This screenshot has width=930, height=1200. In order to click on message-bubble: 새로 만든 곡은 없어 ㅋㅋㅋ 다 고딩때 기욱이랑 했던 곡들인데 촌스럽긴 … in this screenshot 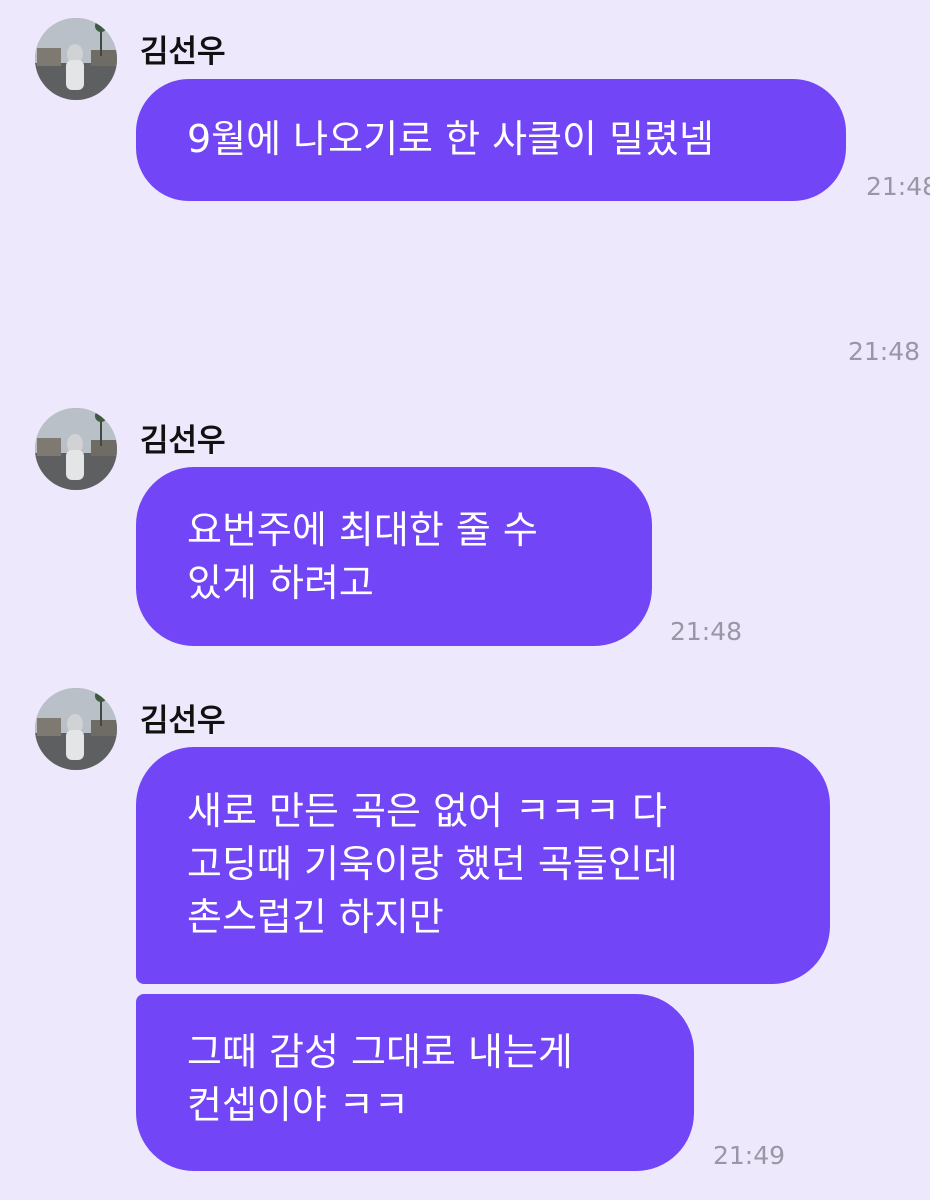, I will do `click(483, 865)`.